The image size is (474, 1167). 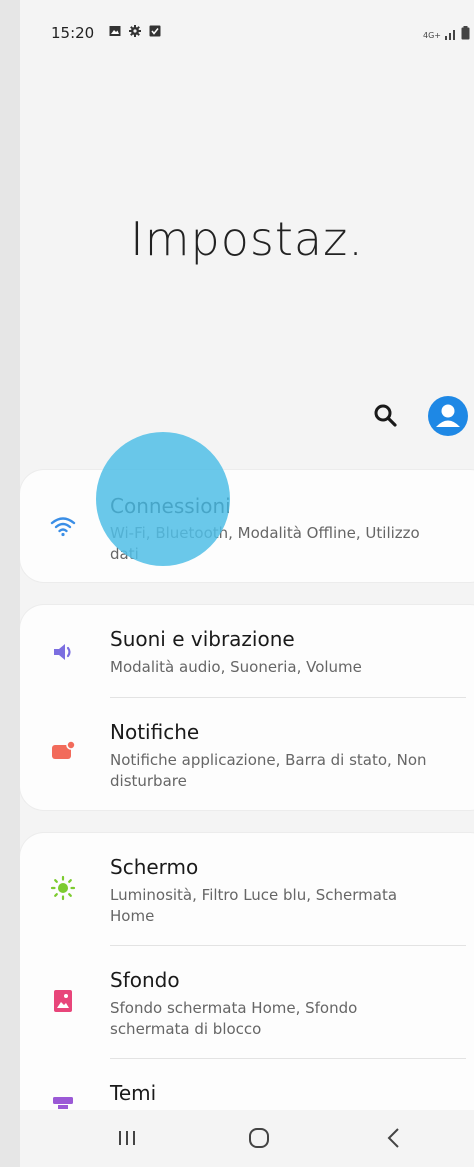 I want to click on status-time: 15:20, so click(x=73, y=33).